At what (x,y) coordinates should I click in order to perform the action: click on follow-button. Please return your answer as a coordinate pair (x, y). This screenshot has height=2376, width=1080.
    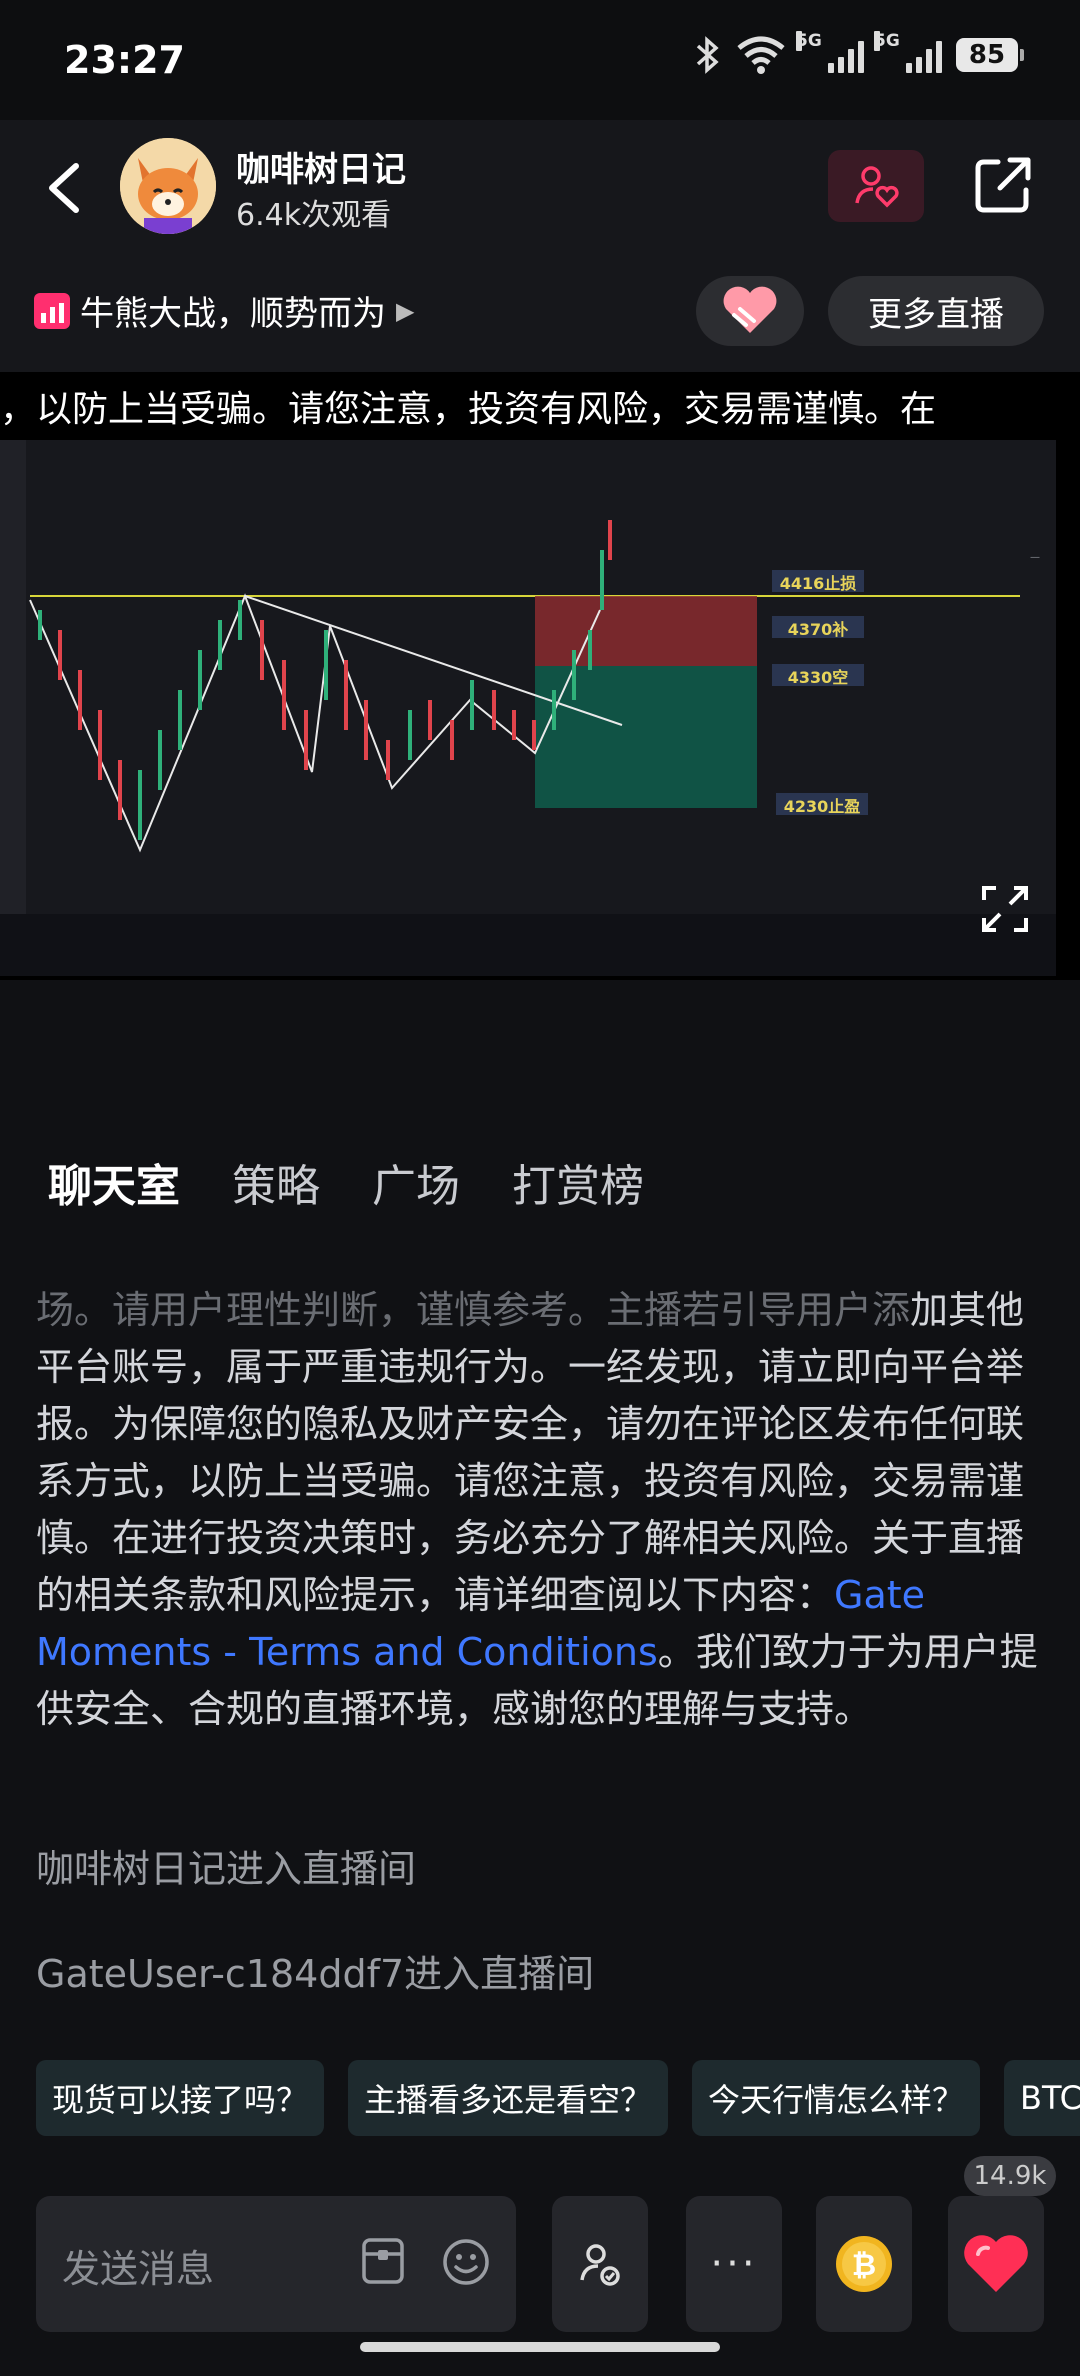
    Looking at the image, I should click on (876, 186).